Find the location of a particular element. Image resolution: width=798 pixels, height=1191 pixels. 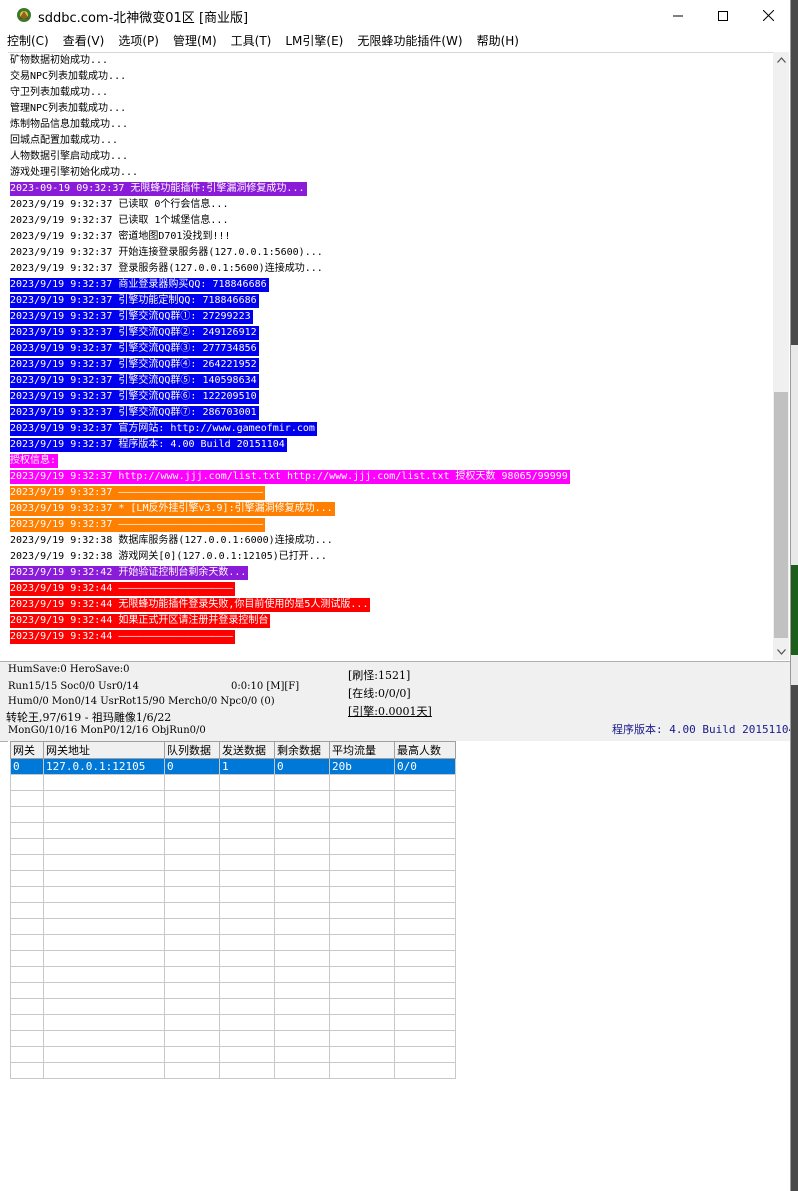

table-row: 0 127.0.0.1:12105 0 1 0 20b 0/0 is located at coordinates (233, 766).